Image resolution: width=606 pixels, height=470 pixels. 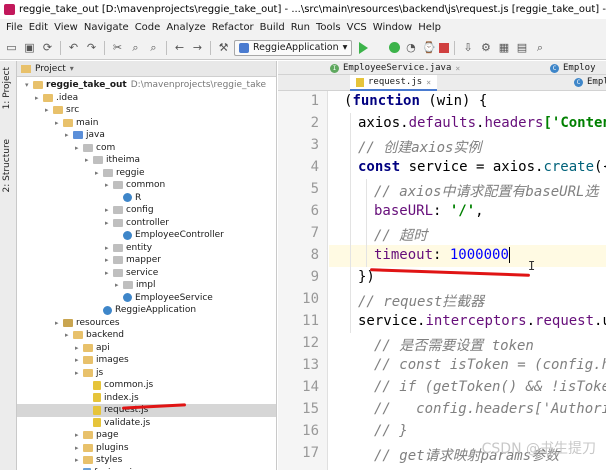 I want to click on menu-vcs: VCS, so click(x=357, y=27).